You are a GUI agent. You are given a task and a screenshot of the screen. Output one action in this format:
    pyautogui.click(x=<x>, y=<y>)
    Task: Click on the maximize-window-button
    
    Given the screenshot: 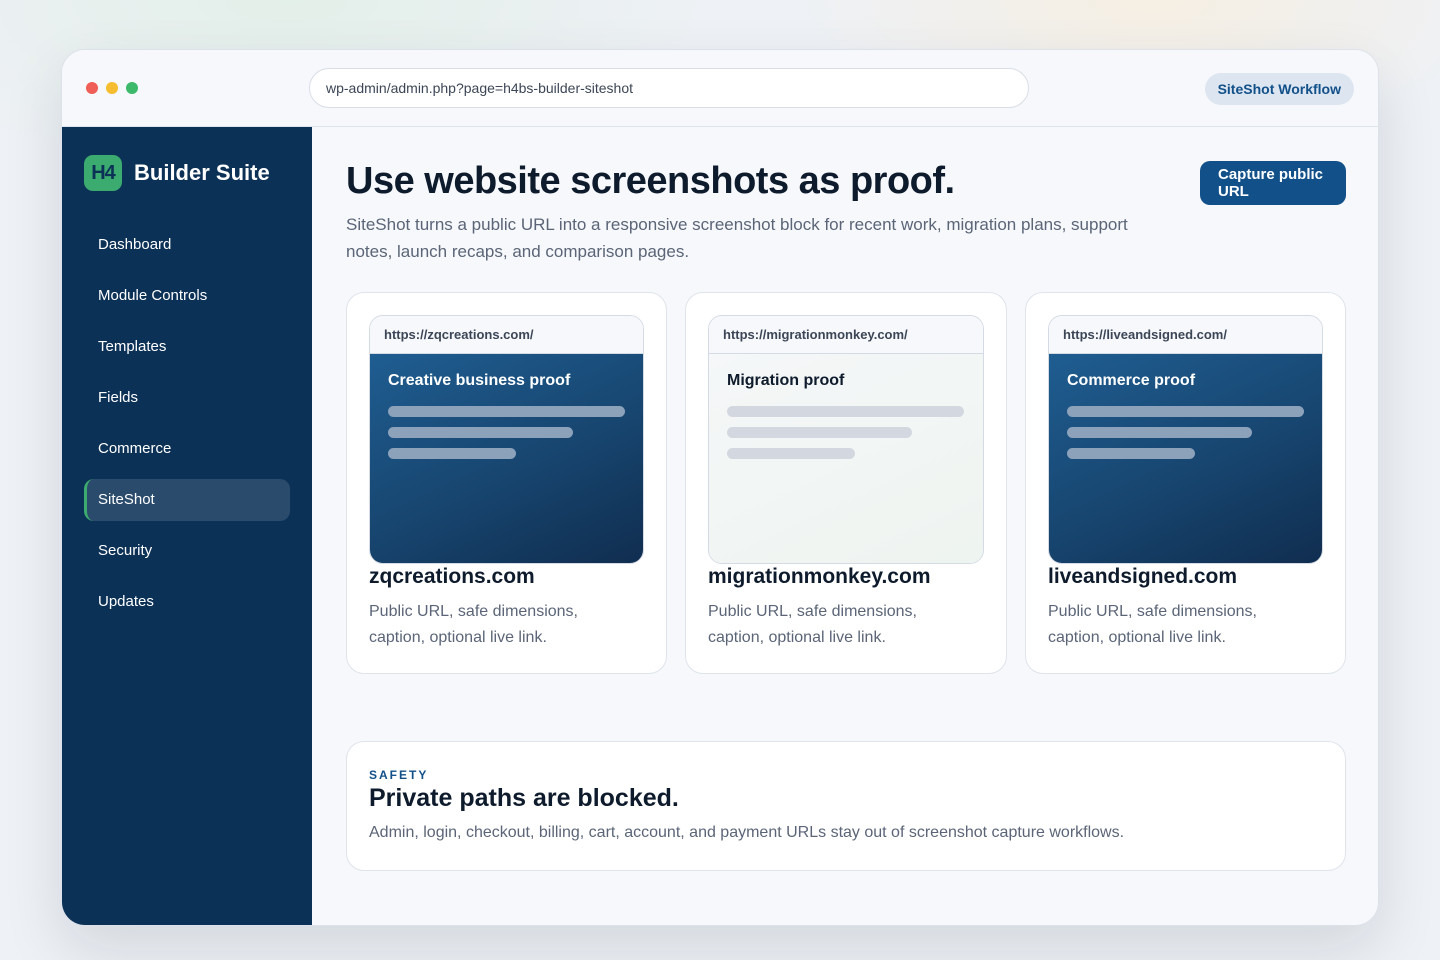 What is the action you would take?
    pyautogui.click(x=132, y=88)
    